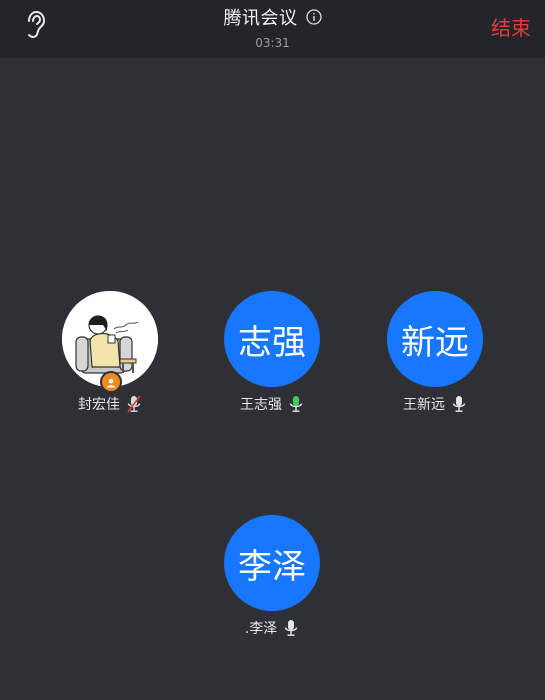  I want to click on avatar: 新远, so click(435, 339).